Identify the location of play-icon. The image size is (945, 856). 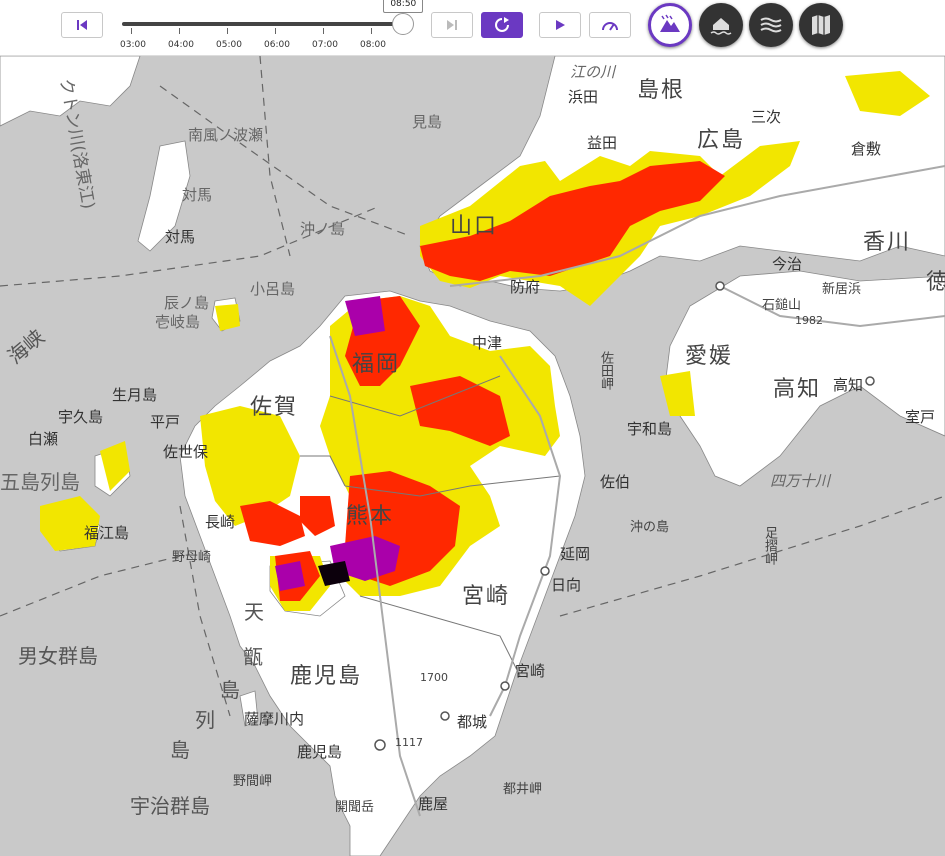
(560, 25).